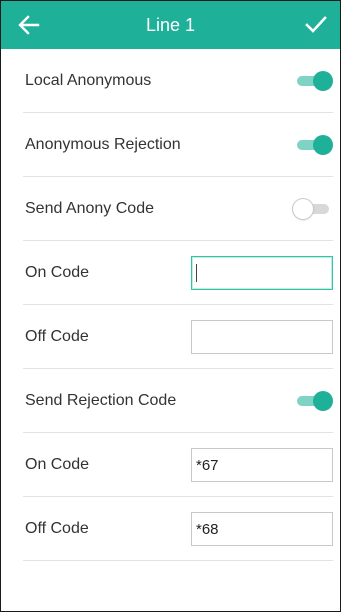 The width and height of the screenshot is (341, 612). Describe the element at coordinates (262, 337) in the screenshot. I see `anony-off-code-input` at that location.